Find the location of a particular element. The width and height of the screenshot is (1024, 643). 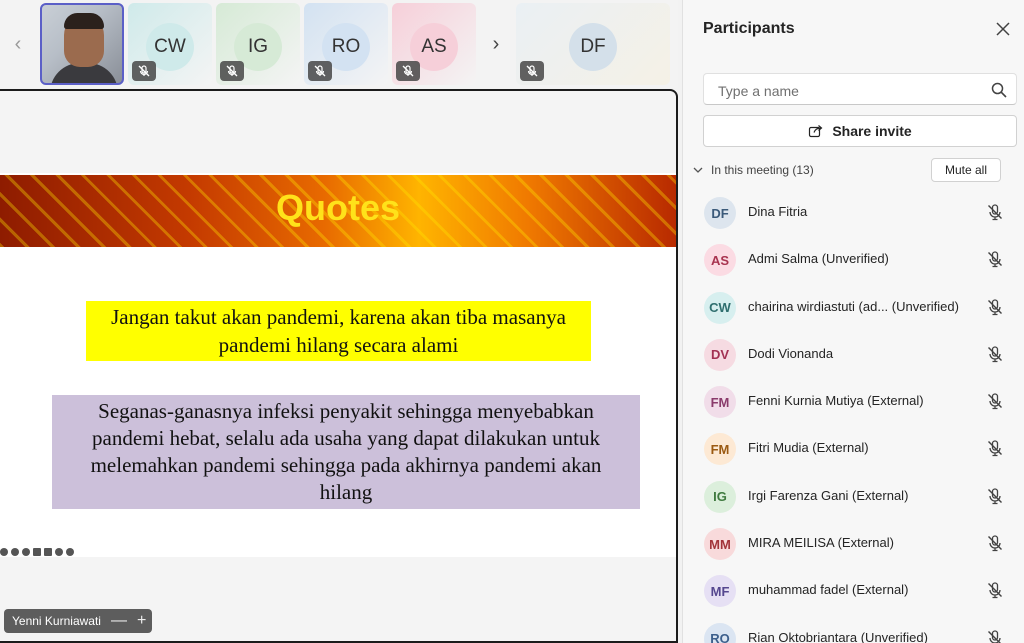

mute-all-button: Mute all is located at coordinates (966, 170).